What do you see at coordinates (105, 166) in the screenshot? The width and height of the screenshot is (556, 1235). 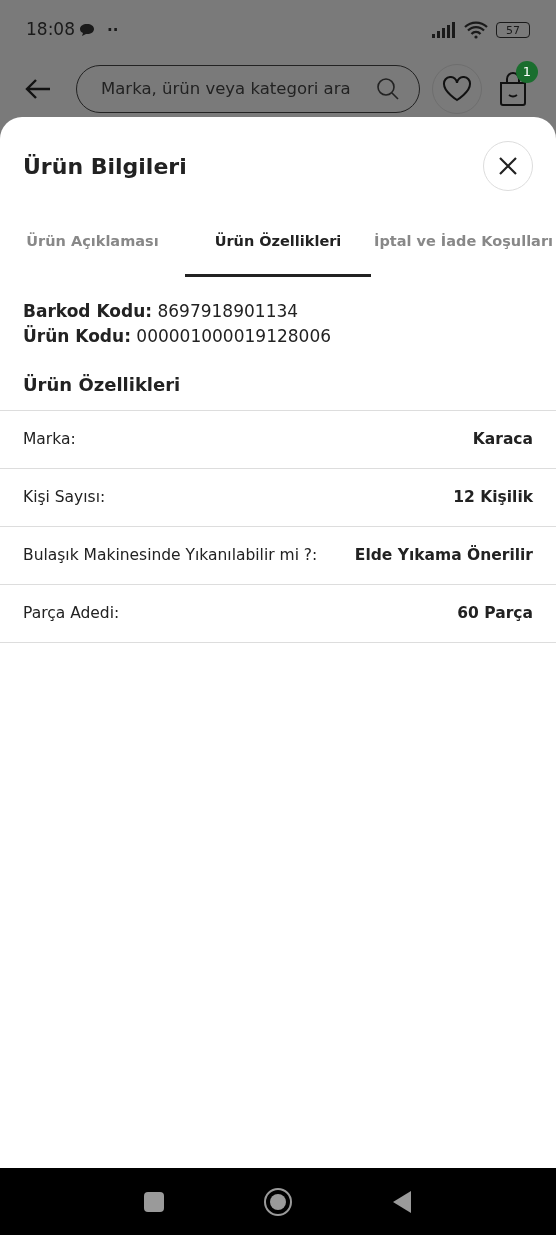 I see `sheet-title: Ürün Bilgileri` at bounding box center [105, 166].